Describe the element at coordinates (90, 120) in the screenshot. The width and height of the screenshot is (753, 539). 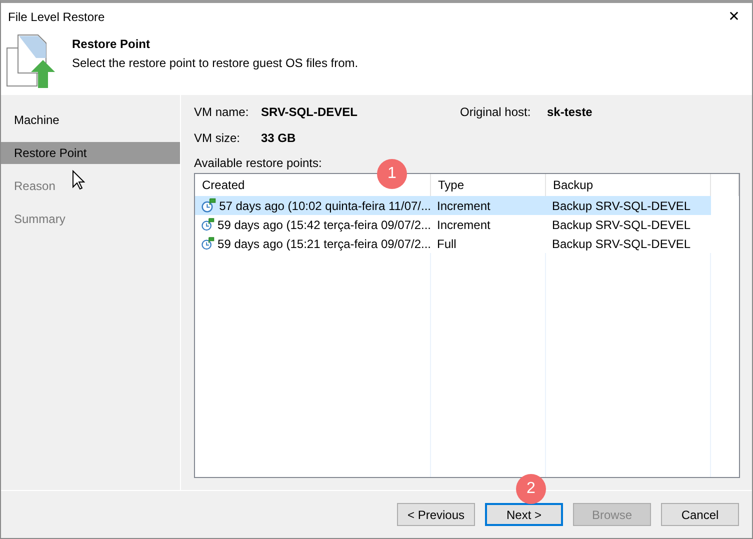
I see `sidebar-item: Machine` at that location.